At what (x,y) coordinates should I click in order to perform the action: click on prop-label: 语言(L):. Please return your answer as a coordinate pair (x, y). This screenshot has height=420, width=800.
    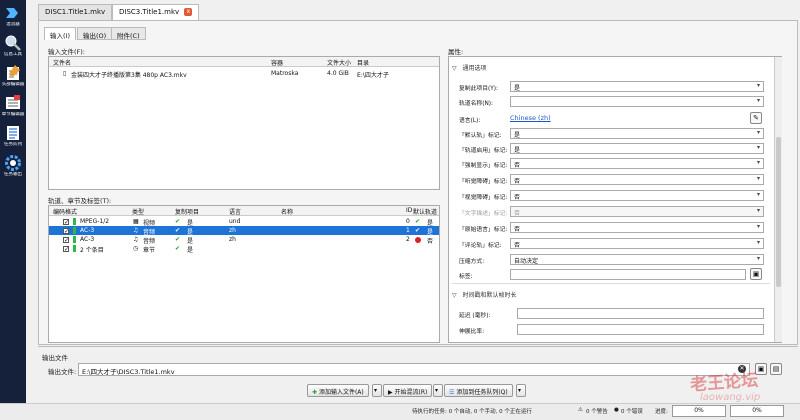
    Looking at the image, I should click on (470, 121).